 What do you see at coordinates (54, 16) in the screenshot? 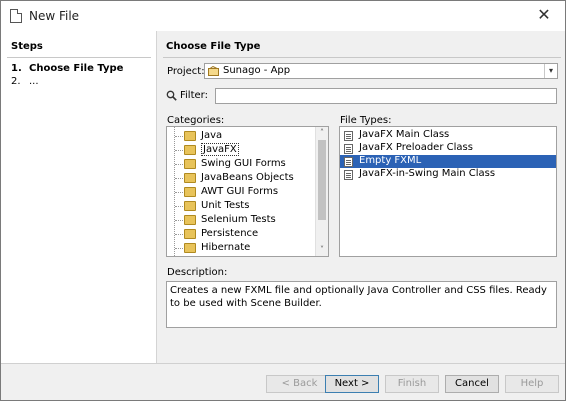
I see `window-title: New File` at bounding box center [54, 16].